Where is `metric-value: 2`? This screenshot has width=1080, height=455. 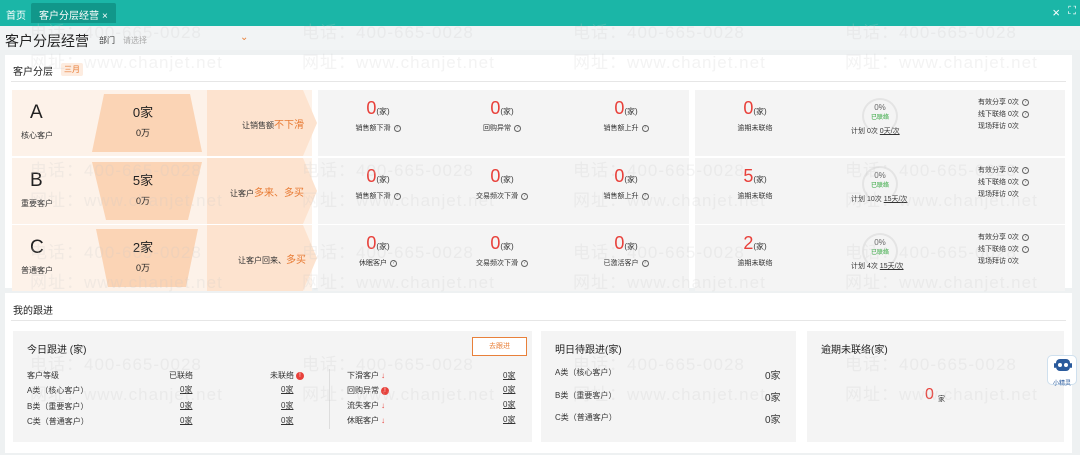
metric-value: 2 is located at coordinates (748, 243).